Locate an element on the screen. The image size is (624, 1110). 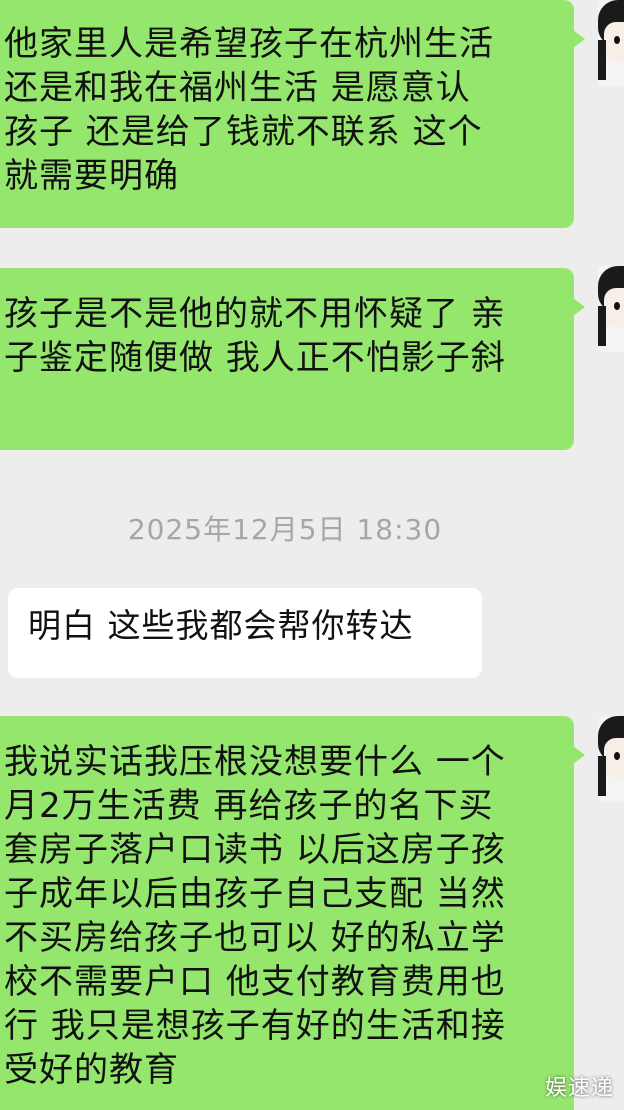
message-bubble-incoming: 明白 这些我都会帮你转达 is located at coordinates (245, 633).